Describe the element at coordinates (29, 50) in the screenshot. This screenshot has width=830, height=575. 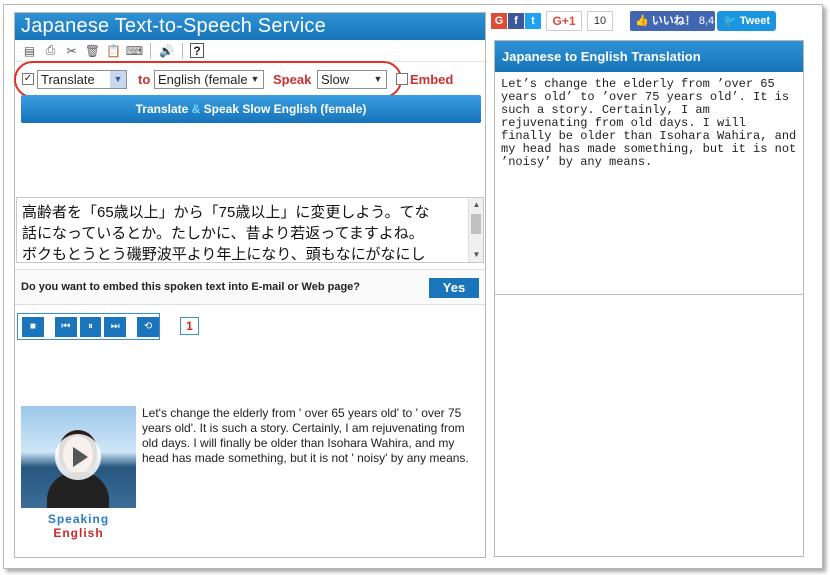
I see `notepad-icon: ▤` at that location.